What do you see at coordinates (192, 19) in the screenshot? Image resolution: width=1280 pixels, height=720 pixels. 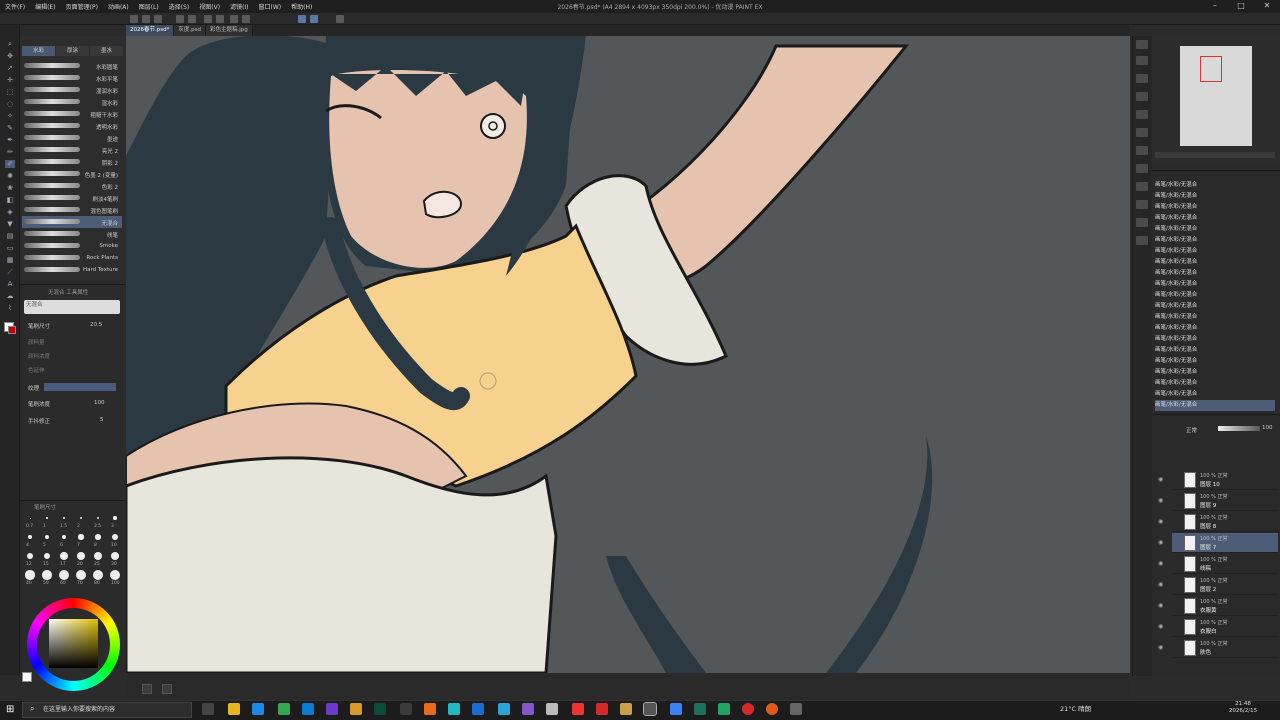 I see `redo-icon` at bounding box center [192, 19].